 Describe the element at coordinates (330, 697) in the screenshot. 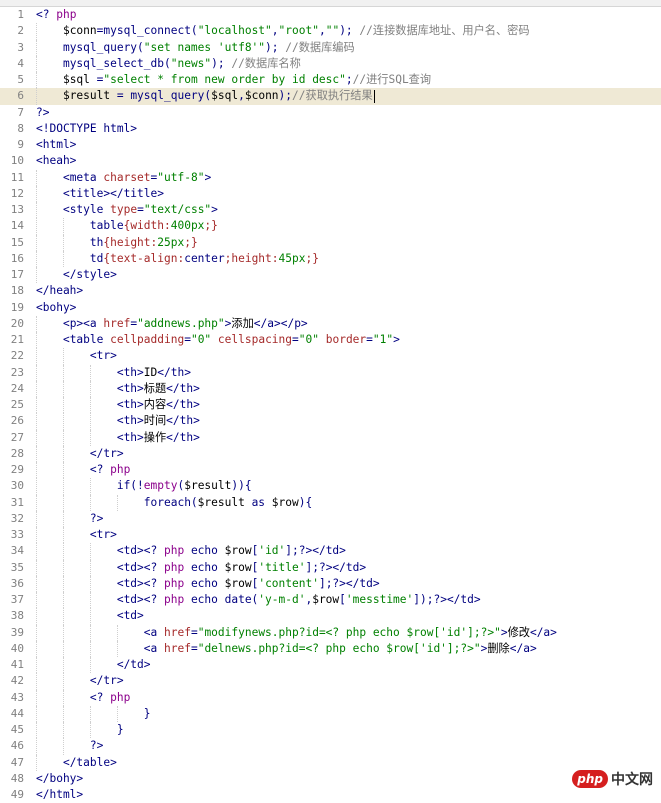

I see `code-line: 43 <? php` at that location.